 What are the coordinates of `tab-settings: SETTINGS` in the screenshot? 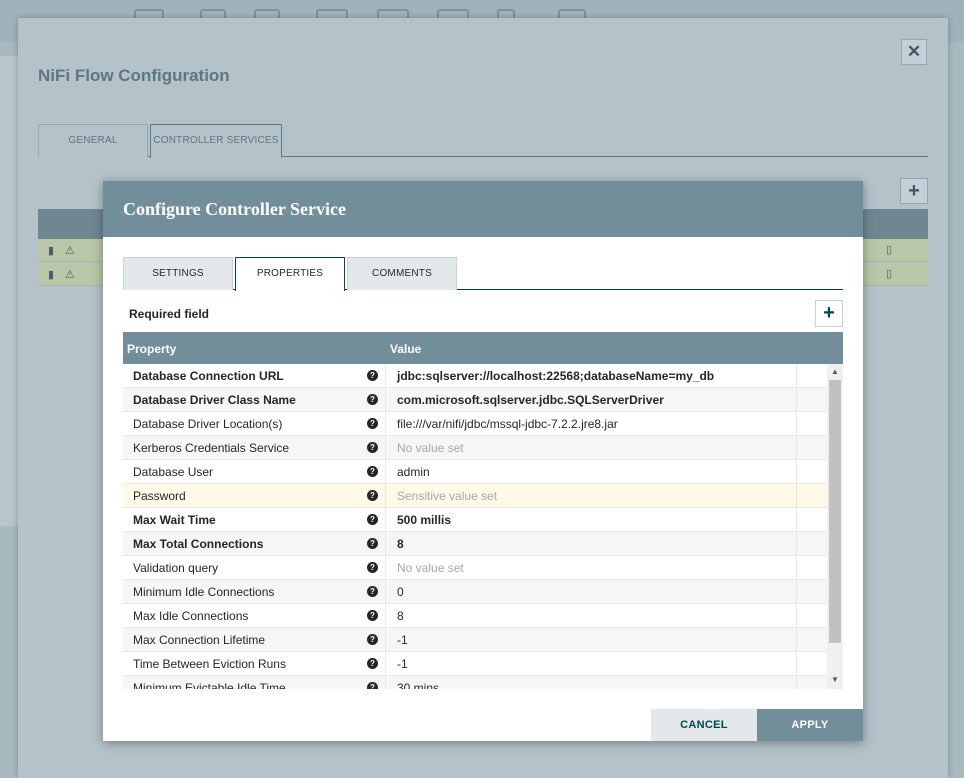 It's located at (178, 273).